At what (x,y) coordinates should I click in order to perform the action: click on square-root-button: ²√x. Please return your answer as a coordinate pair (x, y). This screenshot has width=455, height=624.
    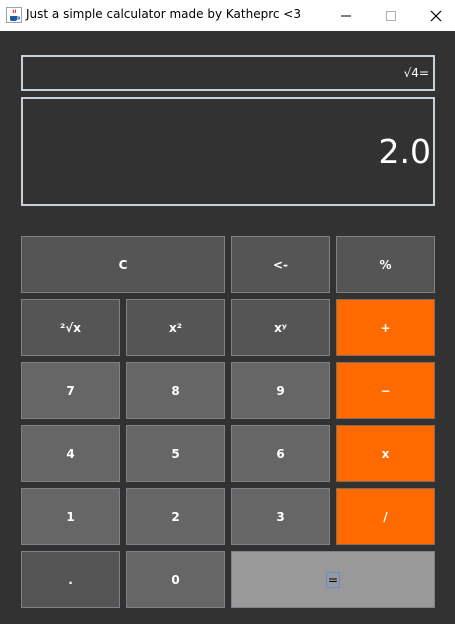
    Looking at the image, I should click on (70, 327).